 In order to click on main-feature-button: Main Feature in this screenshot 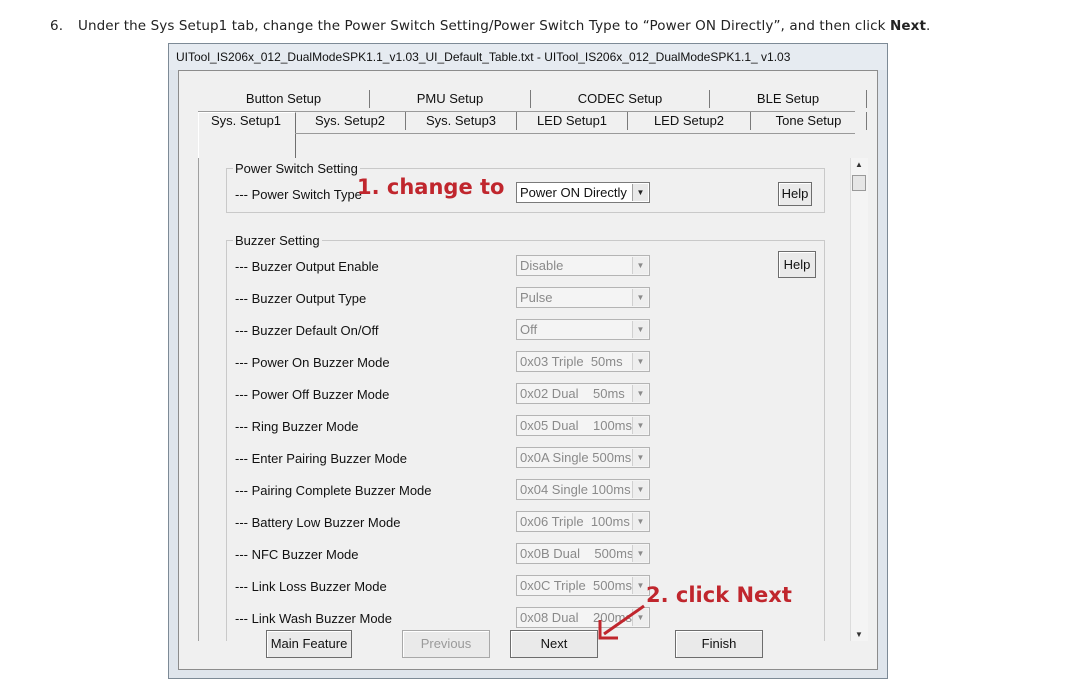, I will do `click(309, 644)`.